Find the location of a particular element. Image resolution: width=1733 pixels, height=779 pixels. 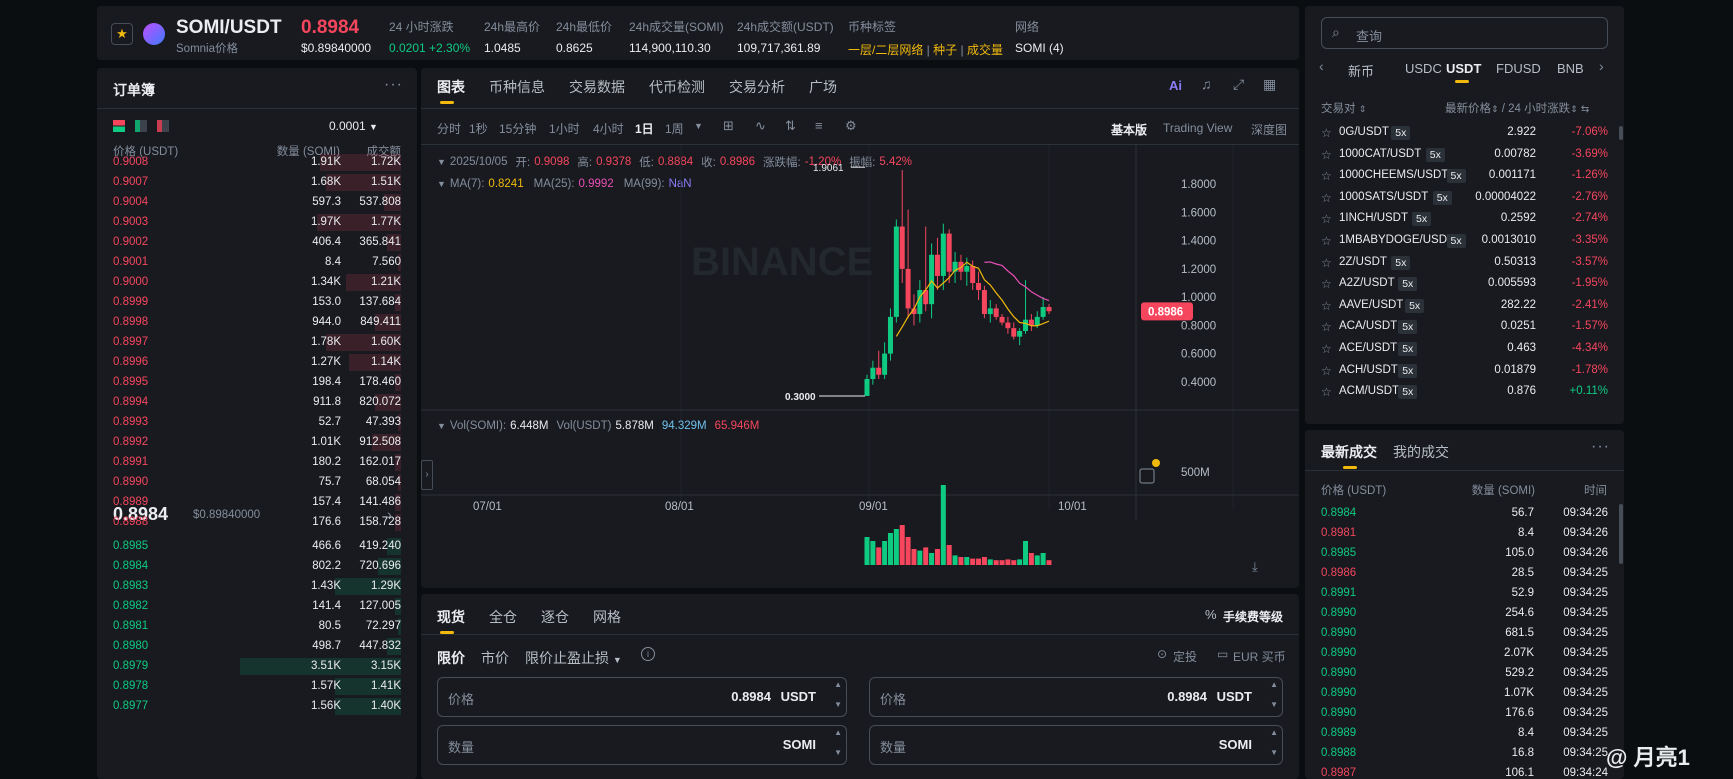

order-book-row: 0.8995 198.4 178.460 is located at coordinates (257, 382).